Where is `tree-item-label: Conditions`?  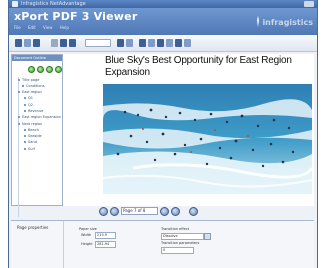
tree-item-label: Conditions is located at coordinates (35, 85).